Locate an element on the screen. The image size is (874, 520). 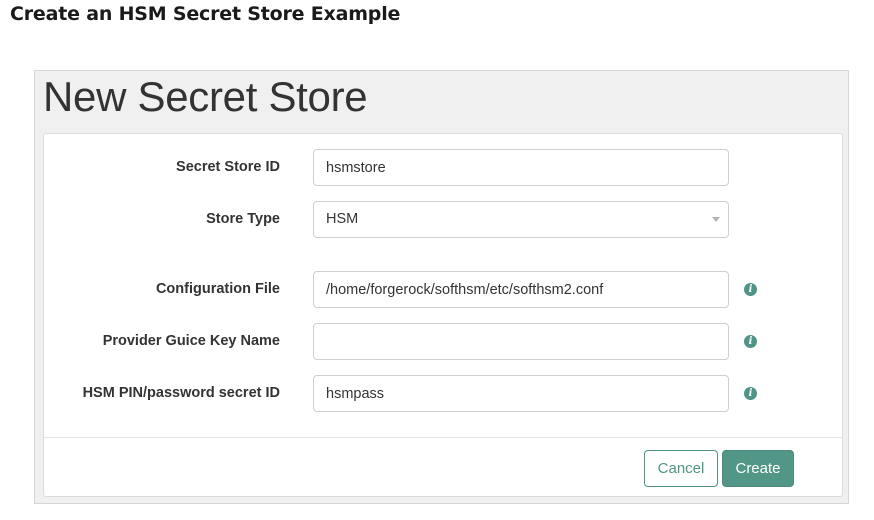
configuration-file-label: Configuration File is located at coordinates (217, 289).